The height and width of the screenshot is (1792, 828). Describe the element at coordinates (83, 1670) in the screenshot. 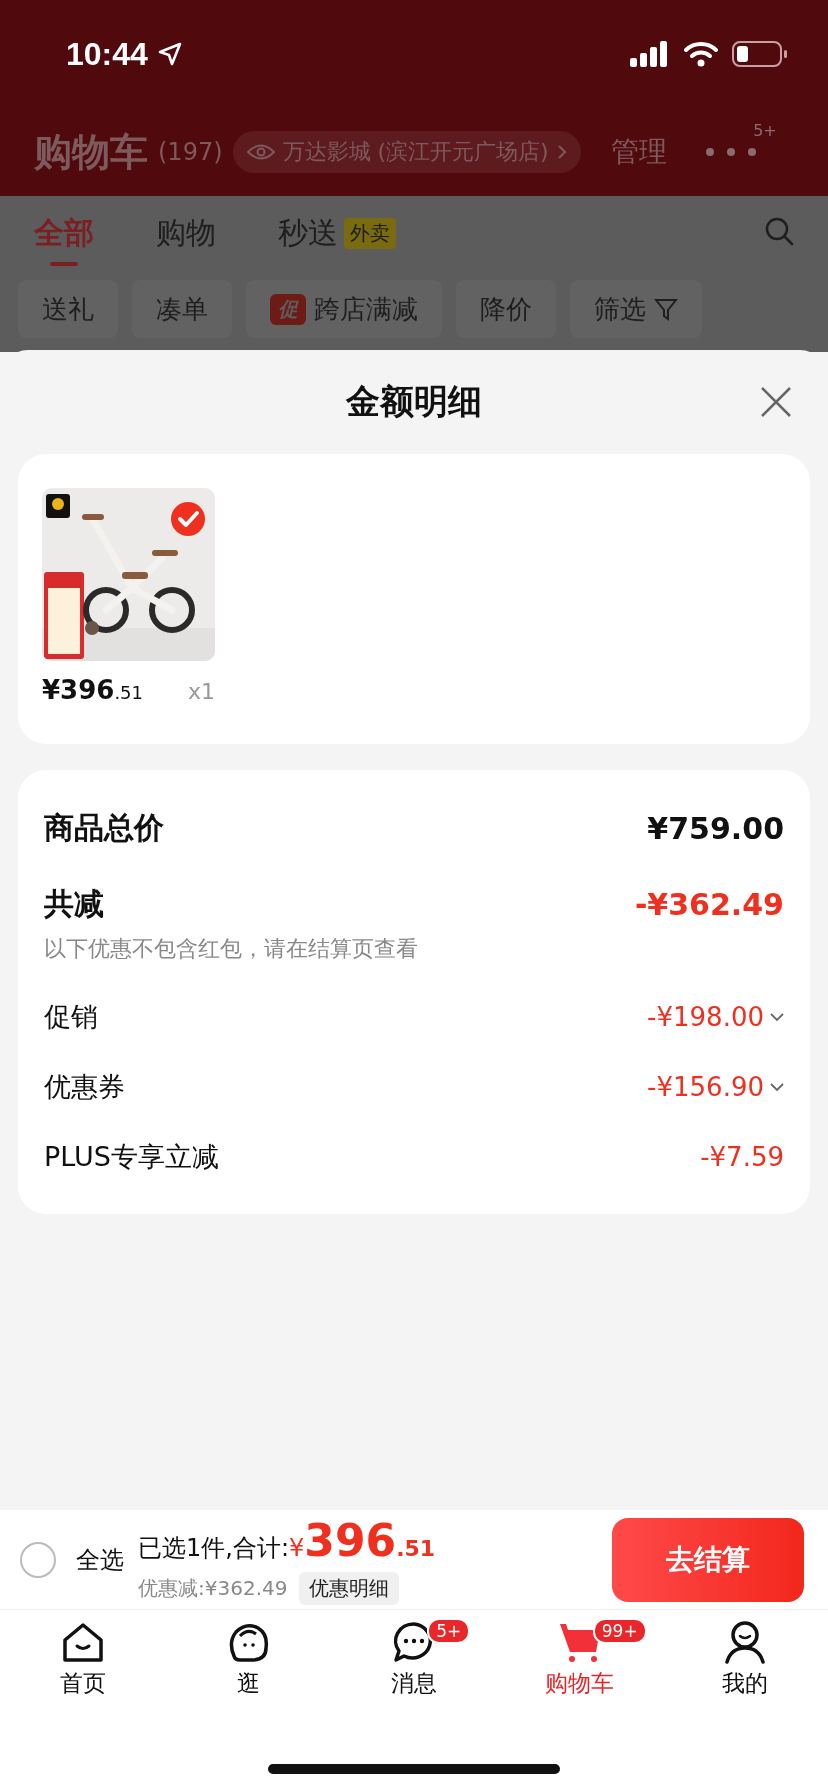

I see `nav-tab: 首页` at that location.